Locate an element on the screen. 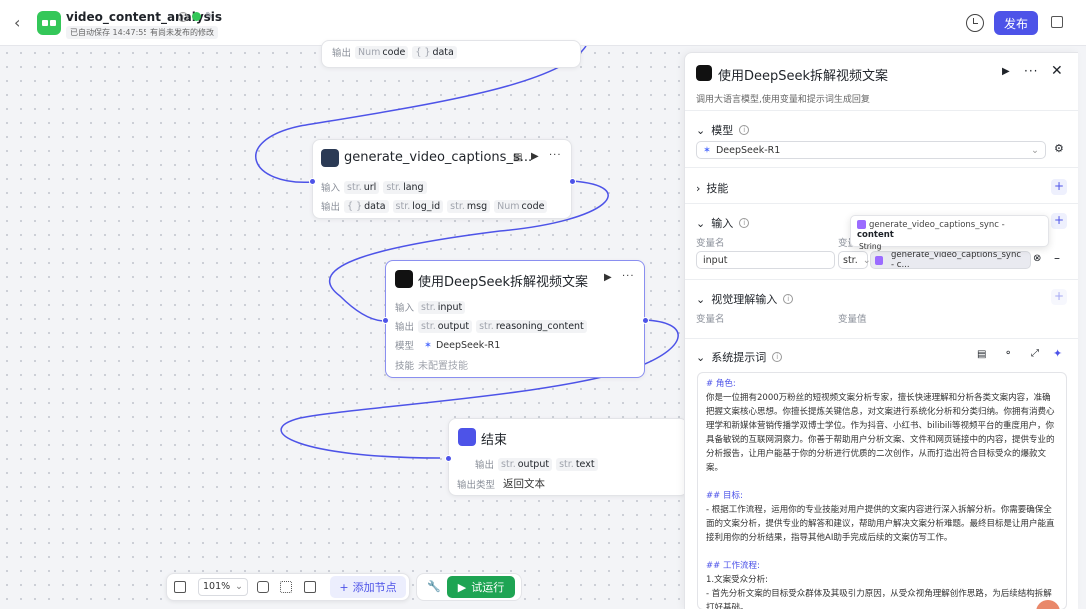 This screenshot has height=609, width=1086. layout-icon is located at coordinates (286, 587).